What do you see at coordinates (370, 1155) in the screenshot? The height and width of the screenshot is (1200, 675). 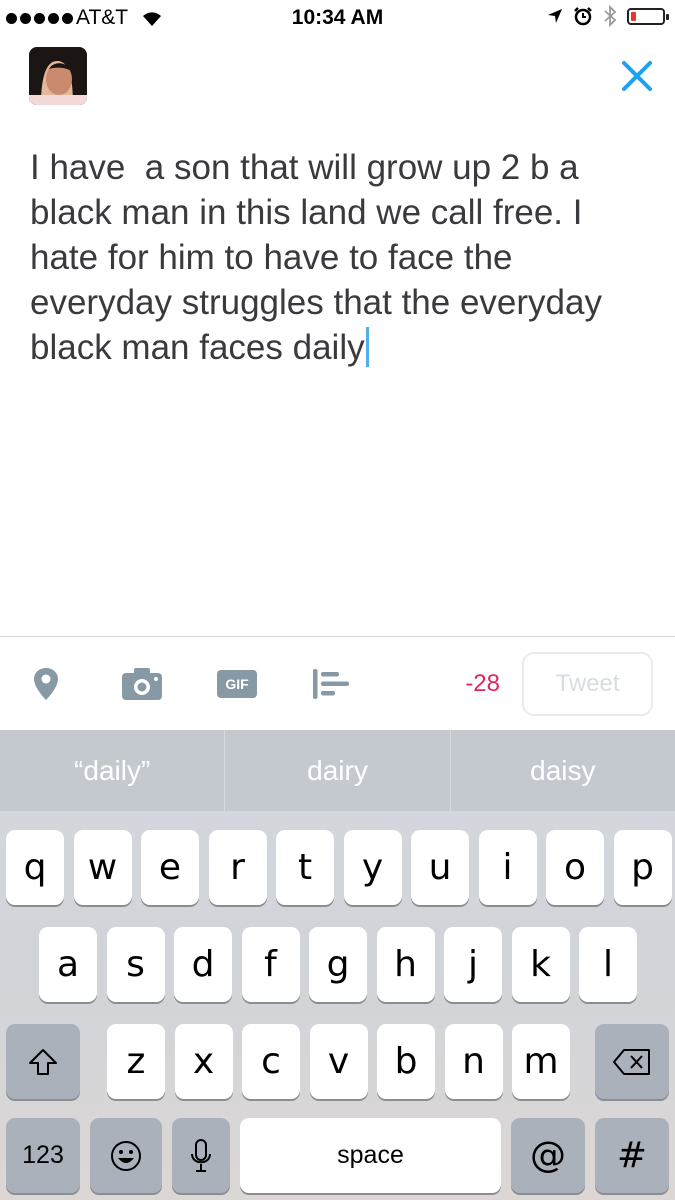 I see `space-key: space` at bounding box center [370, 1155].